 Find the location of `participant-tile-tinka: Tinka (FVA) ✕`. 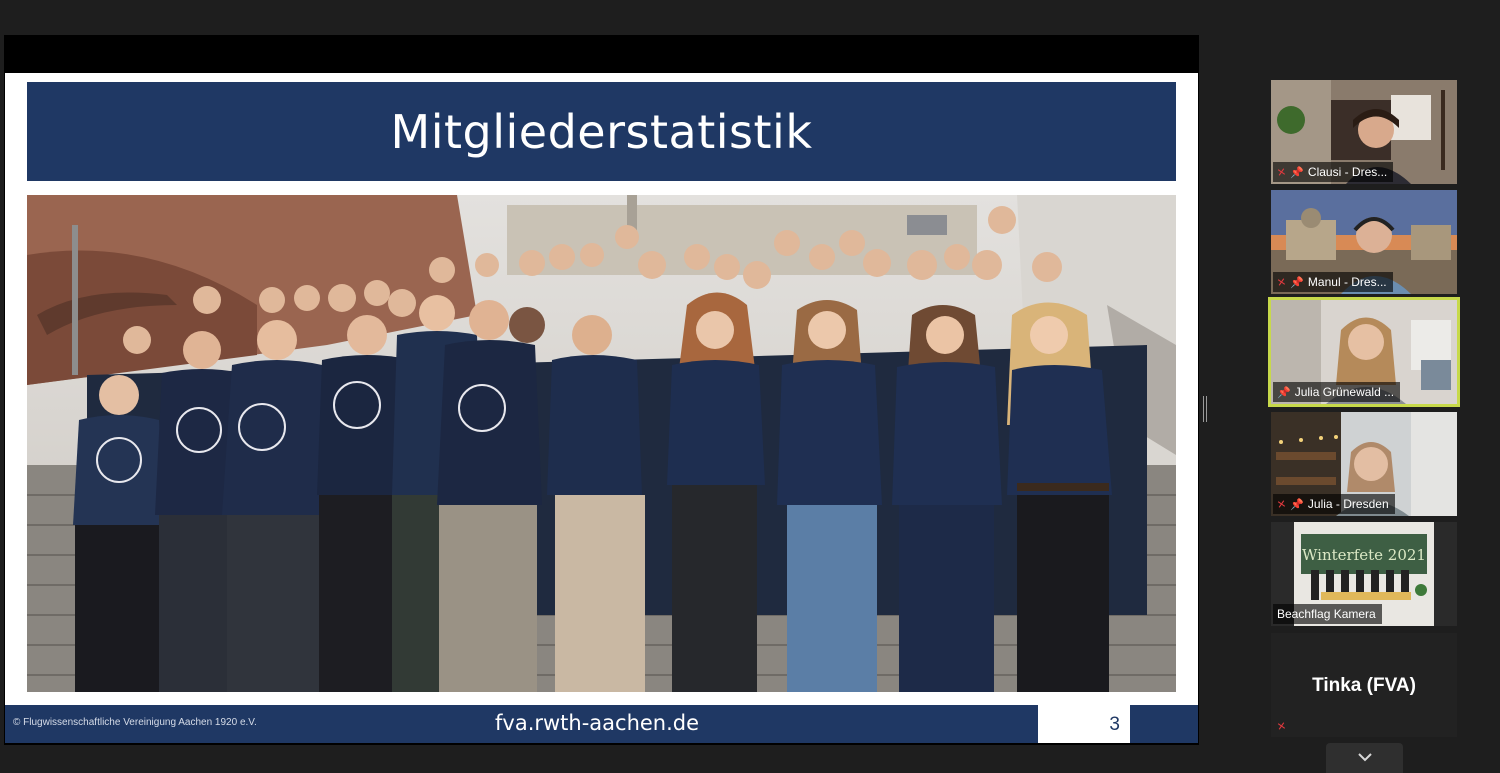

participant-tile-tinka: Tinka (FVA) ✕ is located at coordinates (1364, 685).